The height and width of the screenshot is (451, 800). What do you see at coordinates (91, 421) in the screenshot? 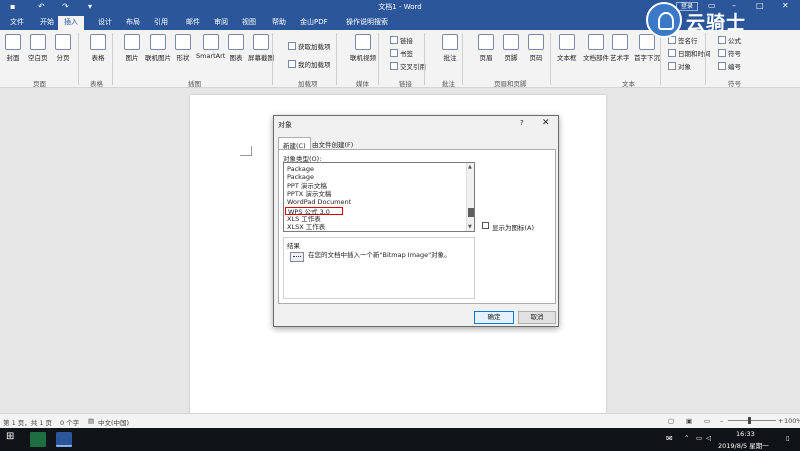
I see `proofing-icon: ▤` at bounding box center [91, 421].